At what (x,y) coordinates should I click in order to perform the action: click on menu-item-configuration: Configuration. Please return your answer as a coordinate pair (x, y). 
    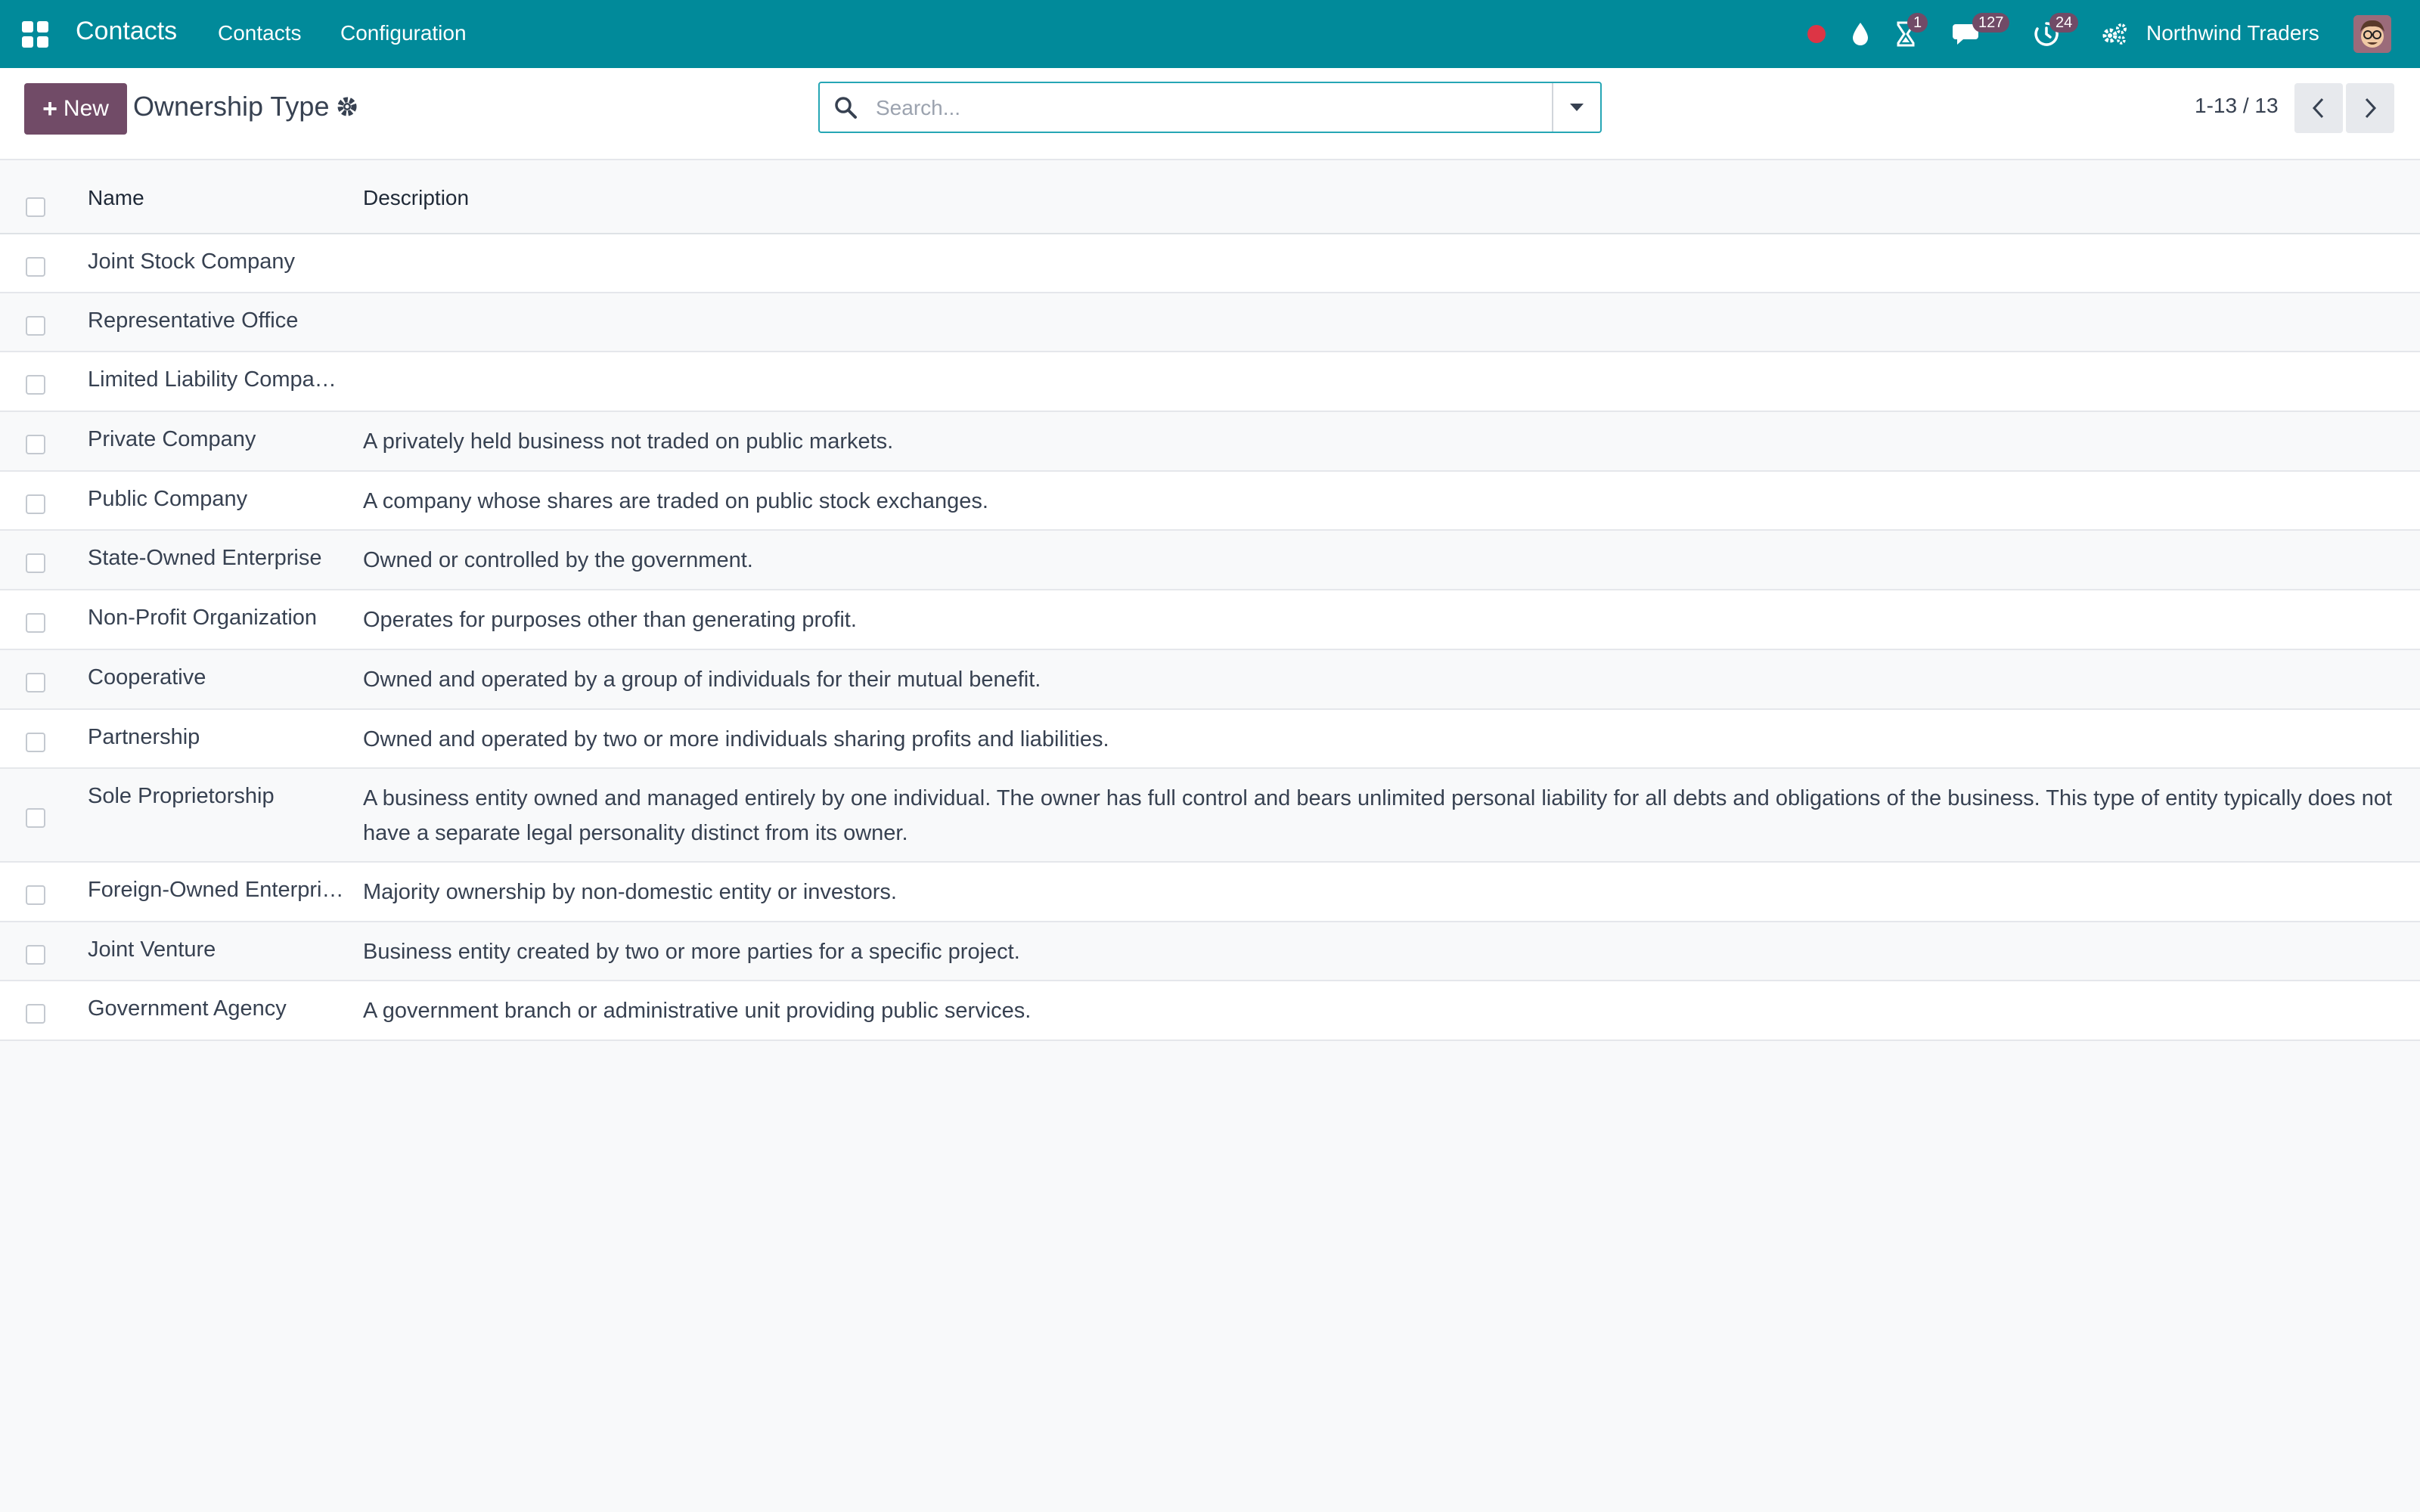
    Looking at the image, I should click on (403, 33).